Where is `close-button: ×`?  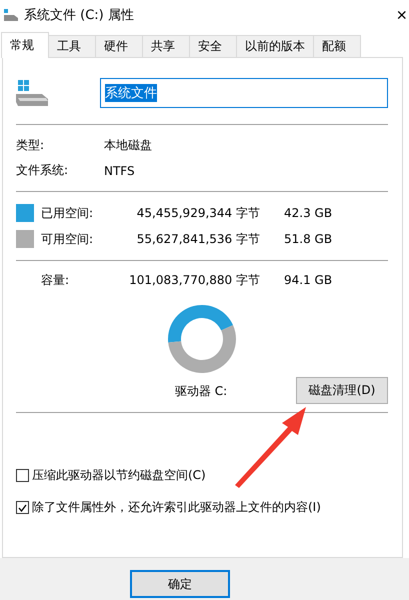
close-button: × is located at coordinates (400, 15).